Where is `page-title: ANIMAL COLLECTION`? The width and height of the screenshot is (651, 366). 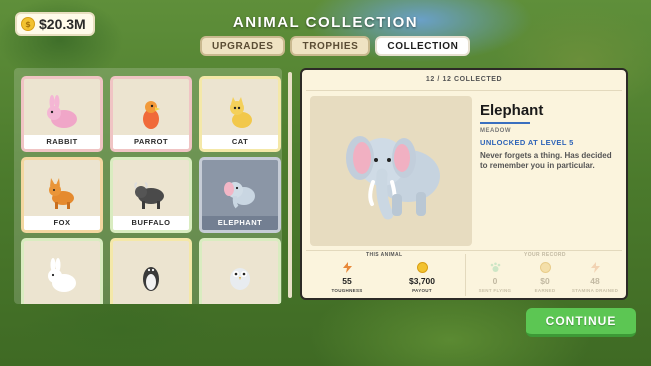 page-title: ANIMAL COLLECTION is located at coordinates (325, 22).